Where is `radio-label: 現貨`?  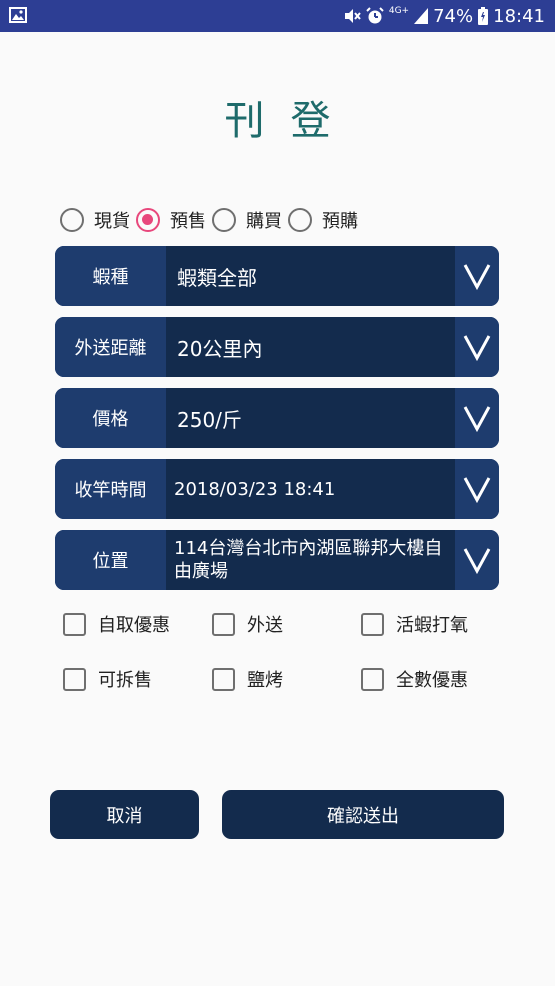 radio-label: 現貨 is located at coordinates (112, 221).